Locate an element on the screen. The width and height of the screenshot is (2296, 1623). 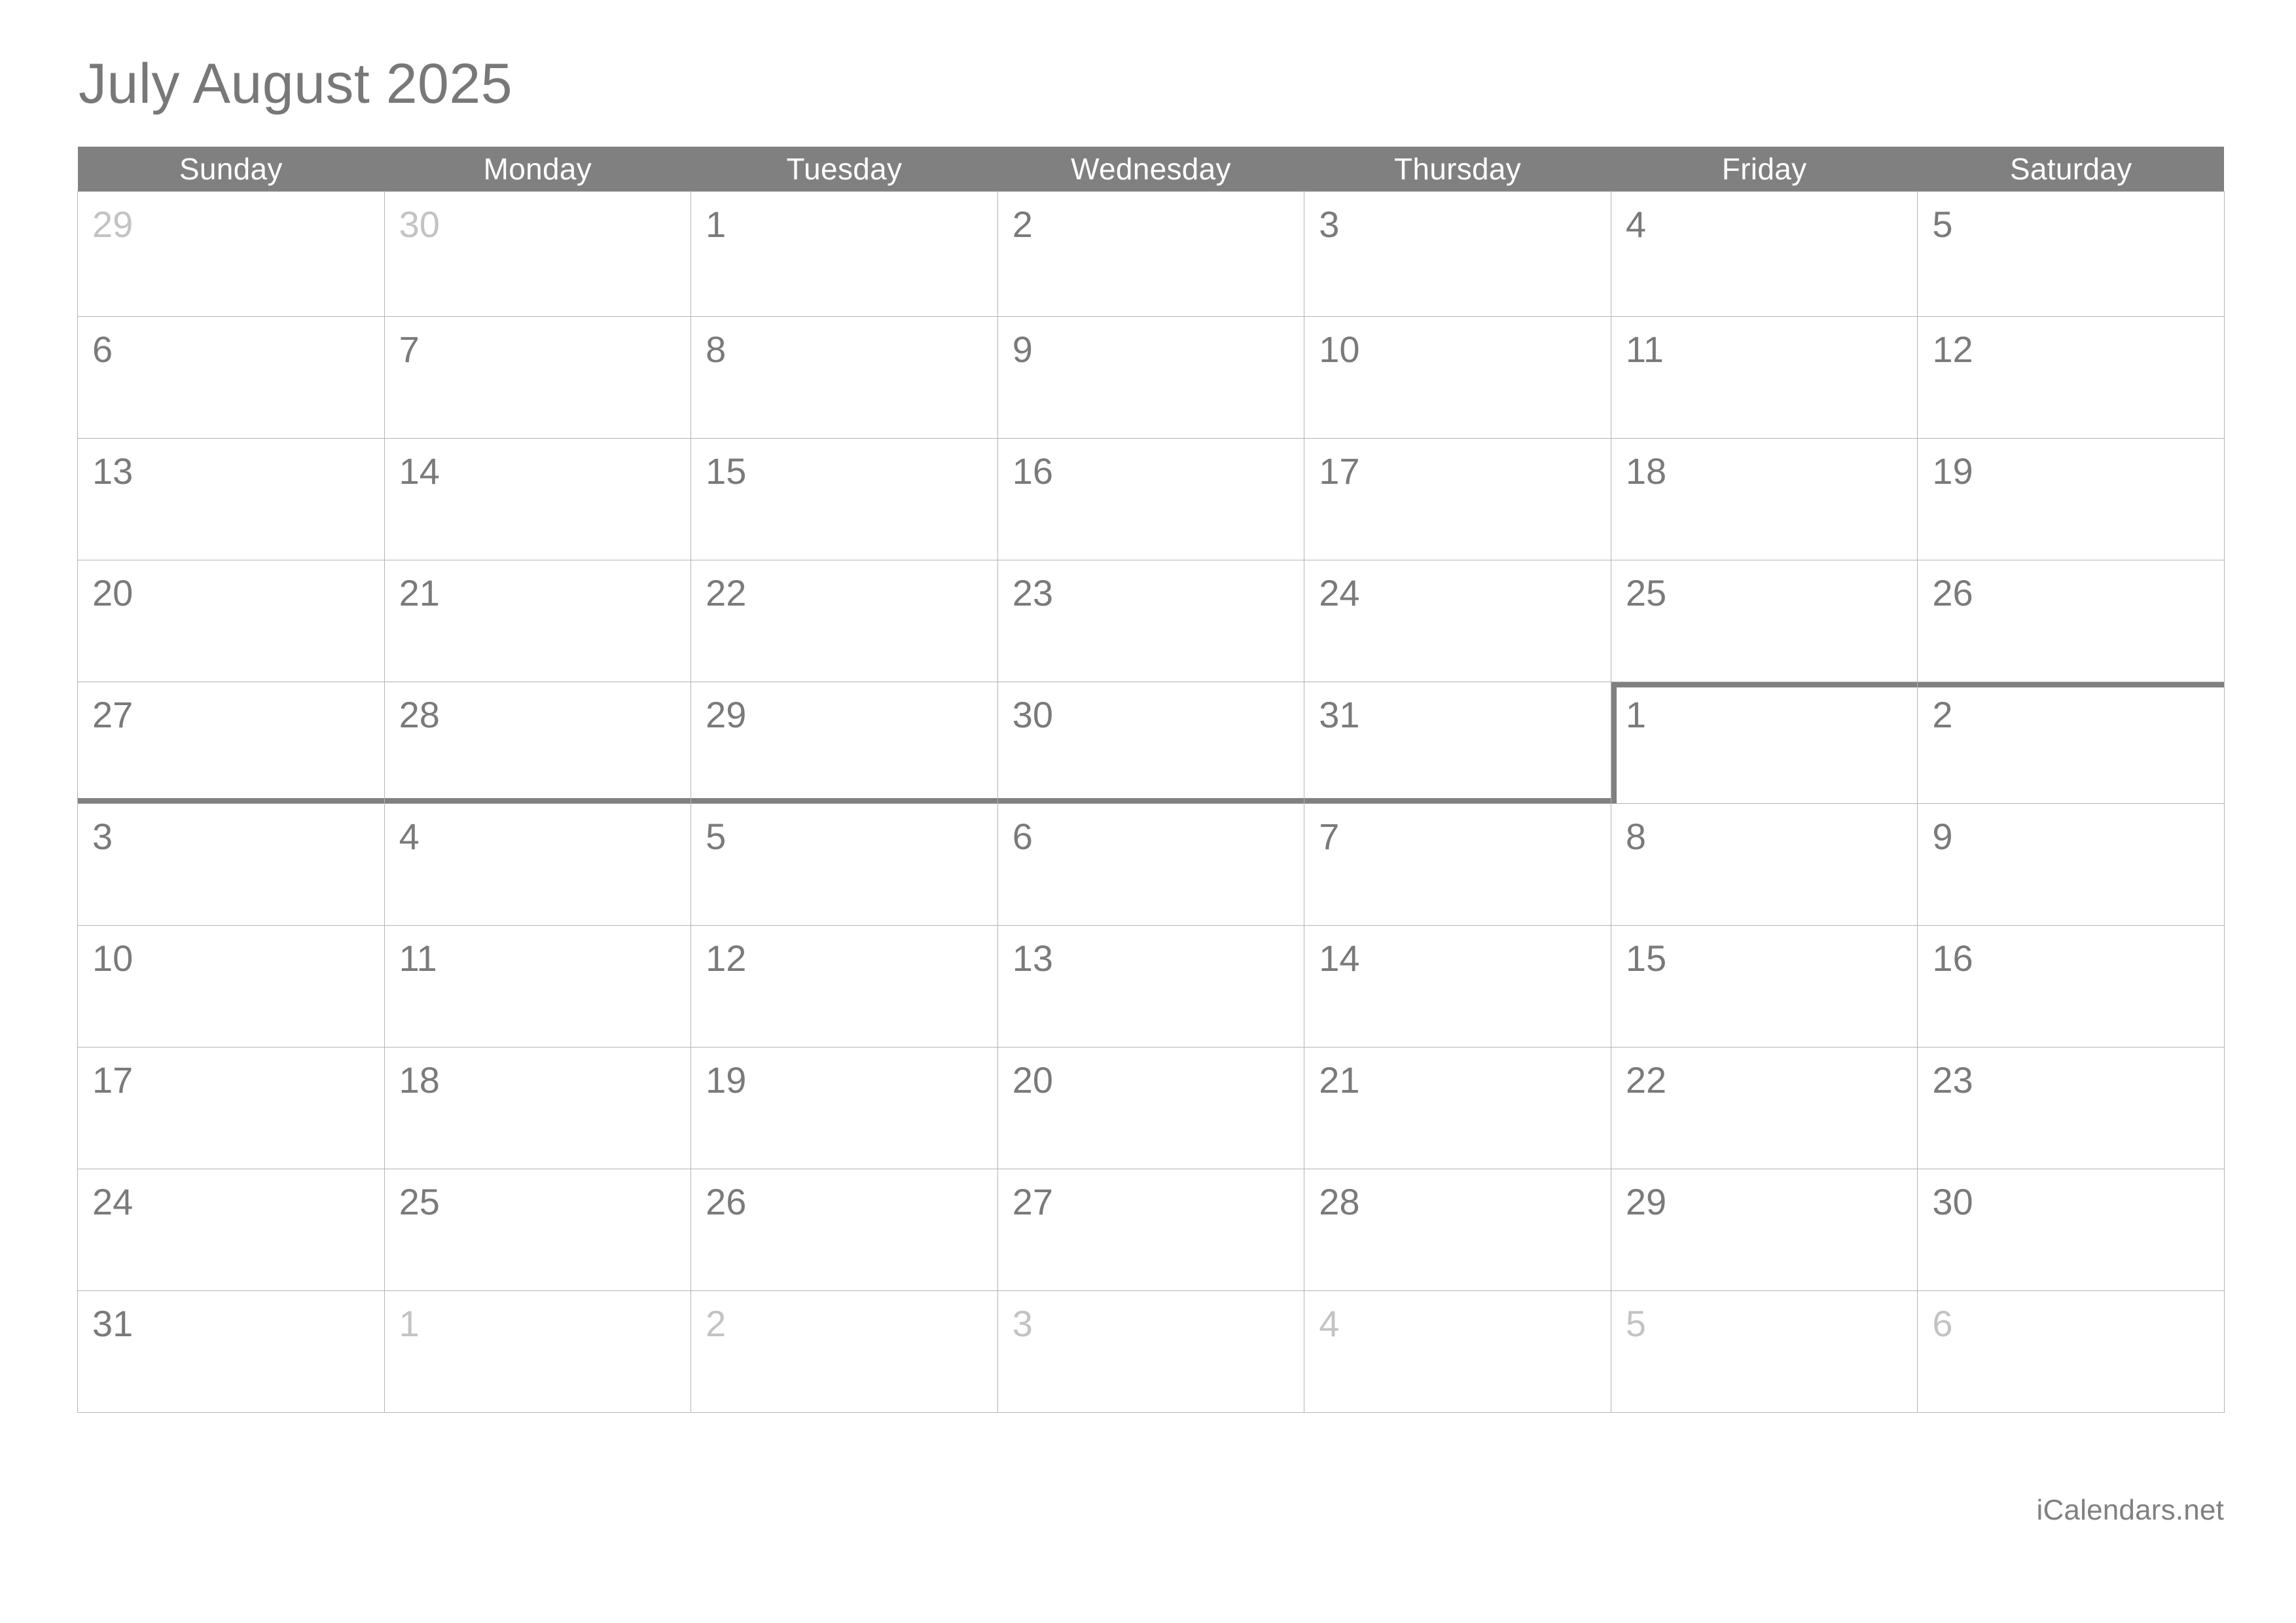
calendar-week-row: 6 7 8 9 10 11 12 is located at coordinates (1151, 377).